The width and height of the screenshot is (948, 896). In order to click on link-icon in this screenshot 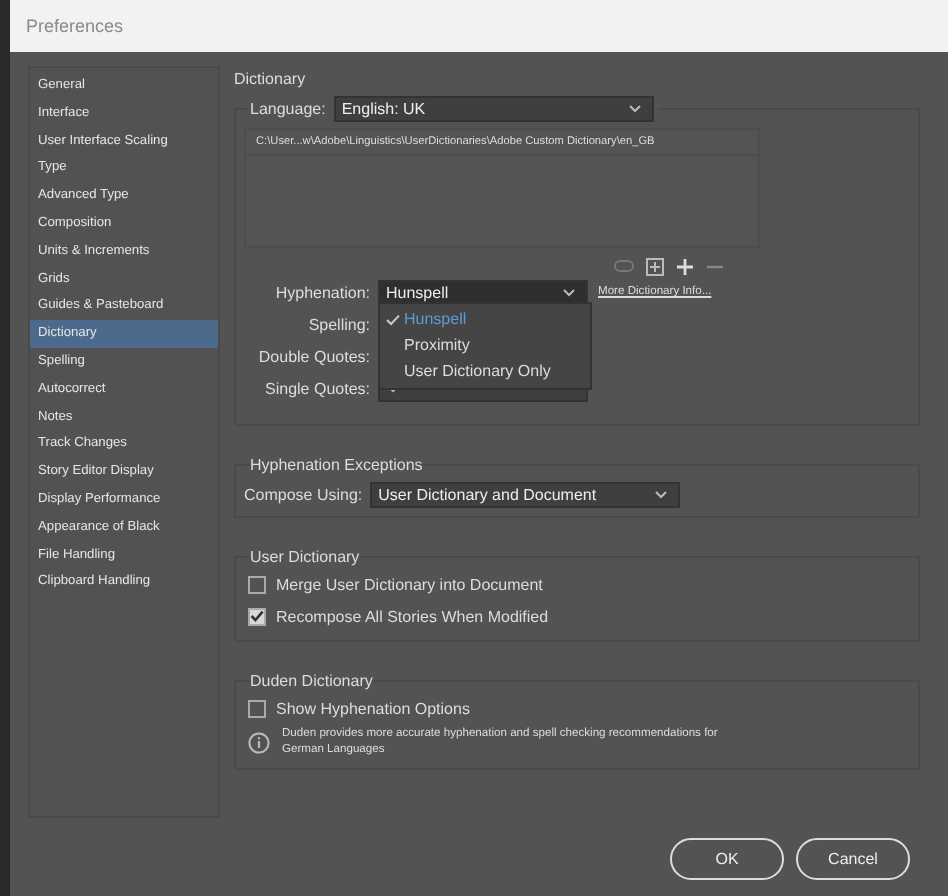, I will do `click(624, 266)`.